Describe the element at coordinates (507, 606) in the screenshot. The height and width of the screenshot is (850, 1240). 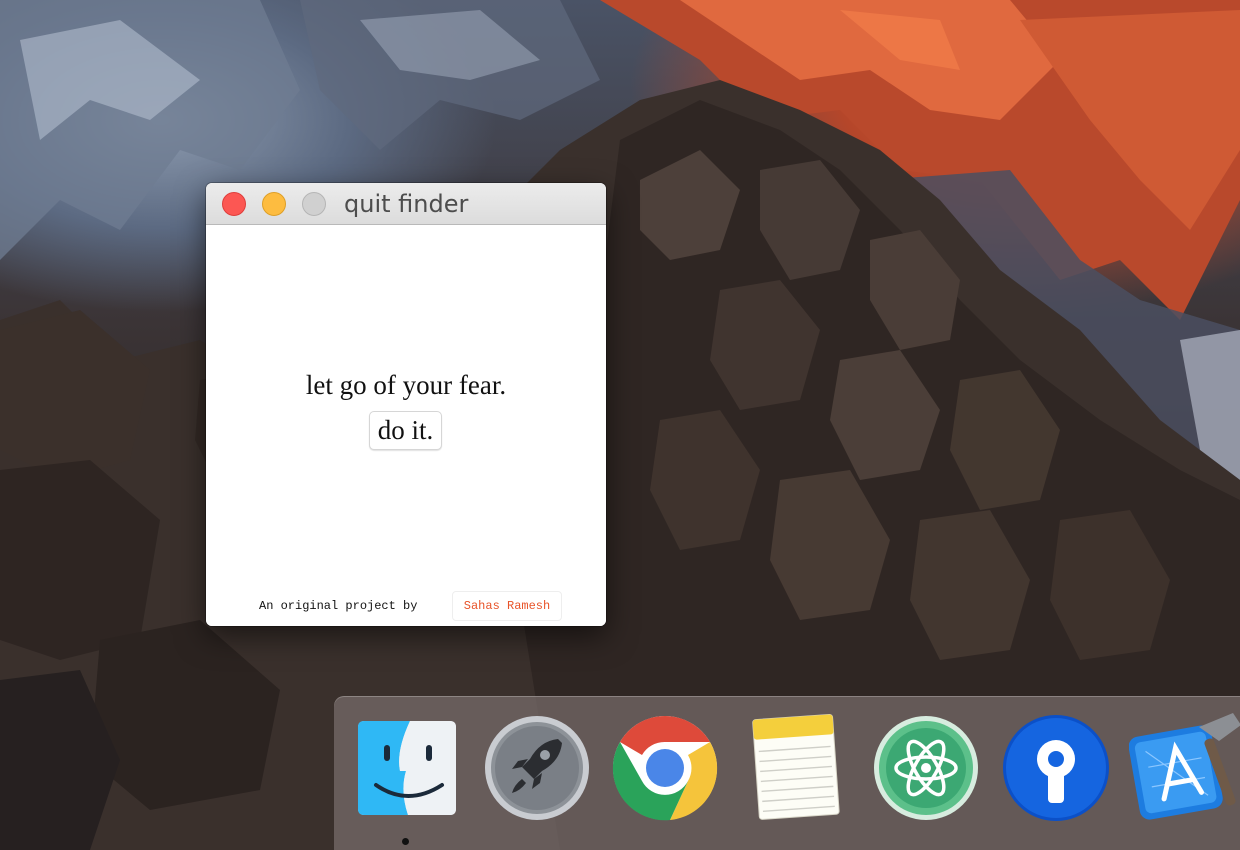
I see `author-link: Sahas Ramesh` at that location.